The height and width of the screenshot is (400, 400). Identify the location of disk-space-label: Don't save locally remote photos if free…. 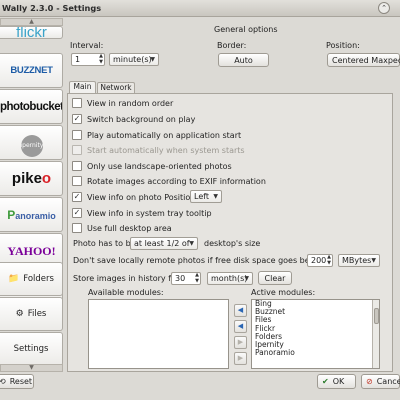
(198, 260).